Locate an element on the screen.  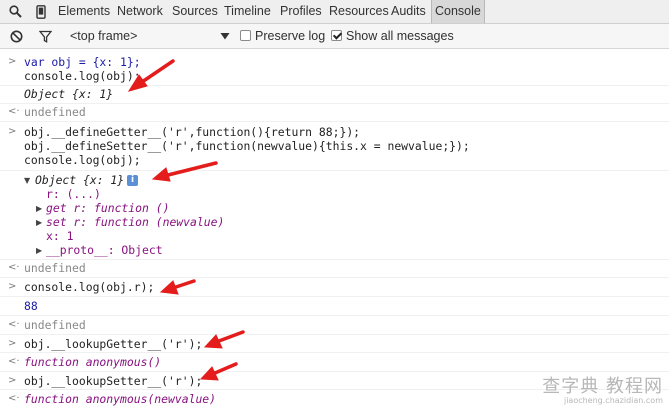
watermark: 查字典 教程网 jiaocheng.chazidian.com is located at coordinates (602, 388).